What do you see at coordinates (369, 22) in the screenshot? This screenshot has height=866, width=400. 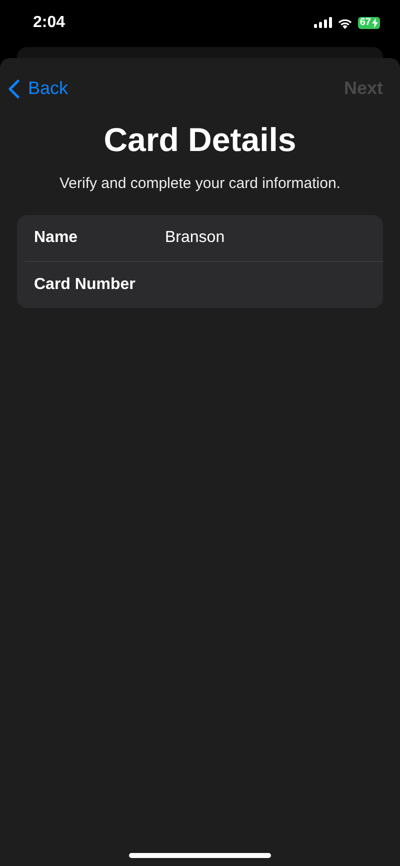 I see `battery-indicator: 67` at bounding box center [369, 22].